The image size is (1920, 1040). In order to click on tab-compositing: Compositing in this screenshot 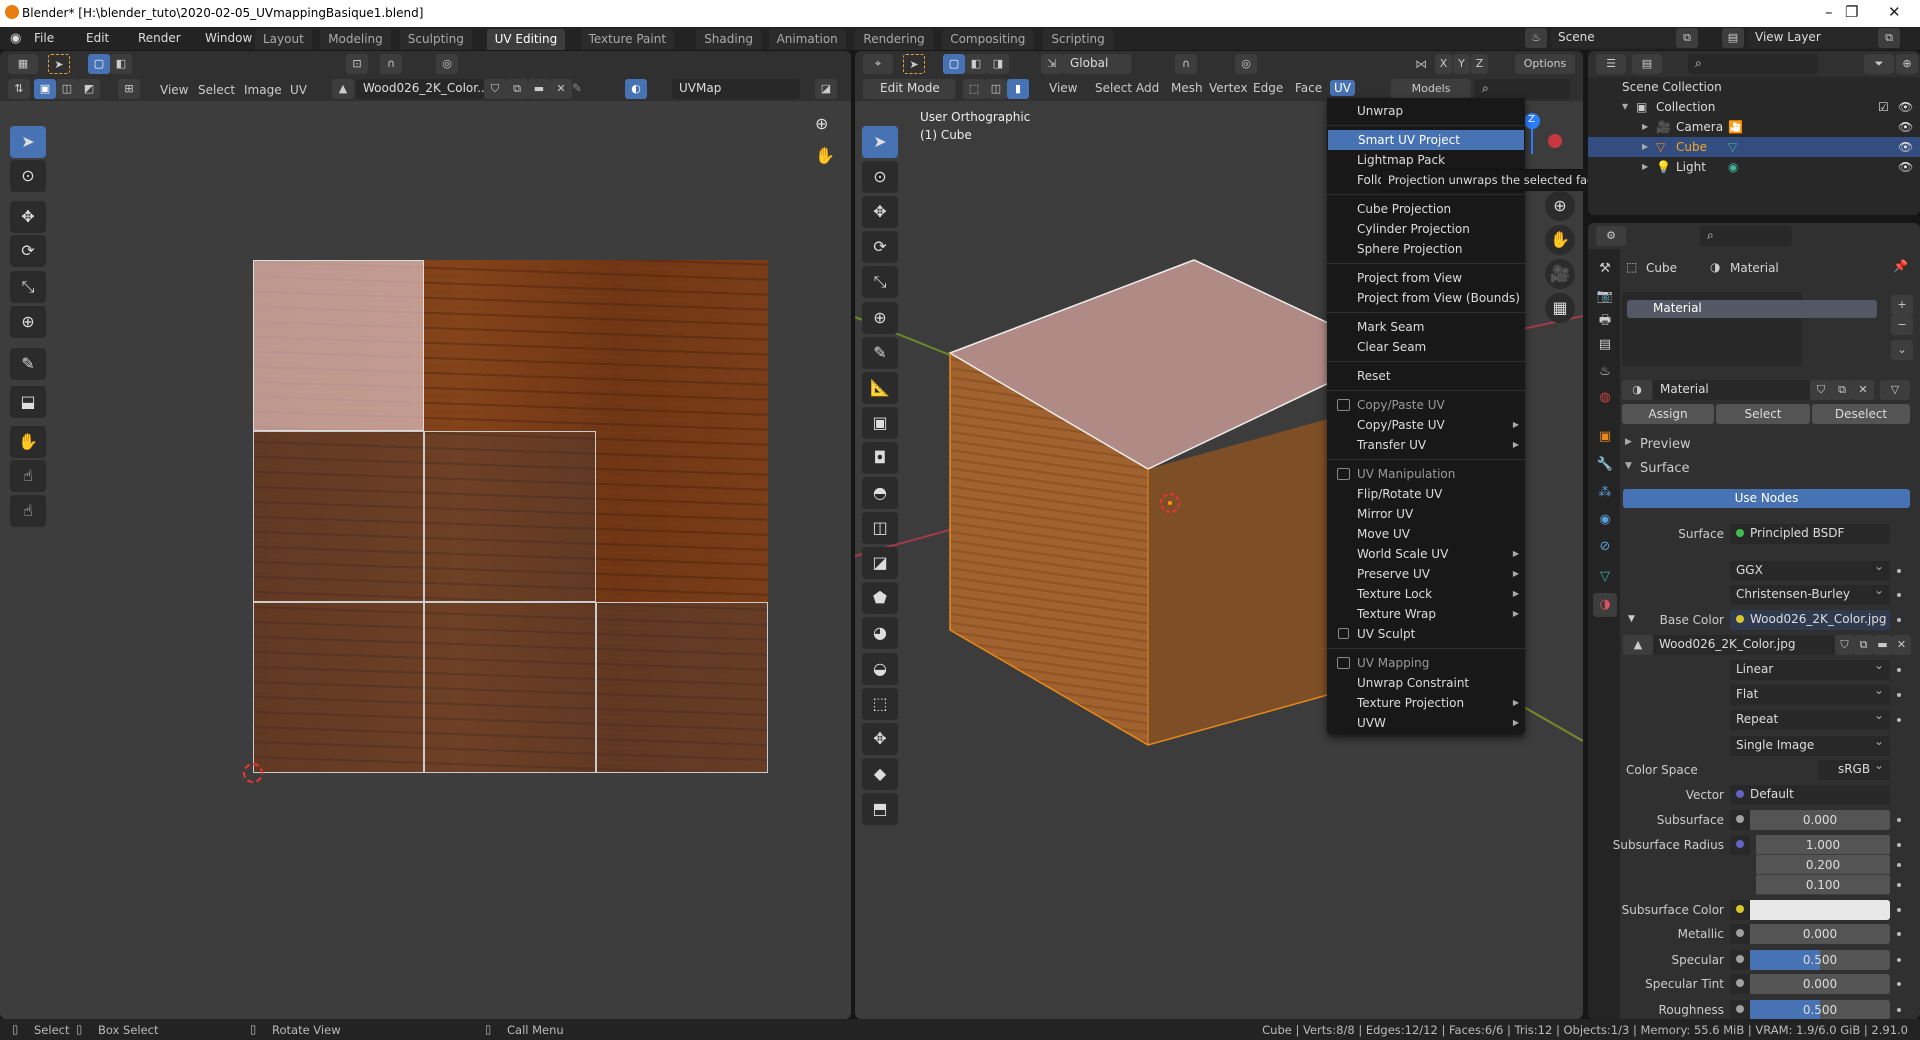, I will do `click(988, 39)`.